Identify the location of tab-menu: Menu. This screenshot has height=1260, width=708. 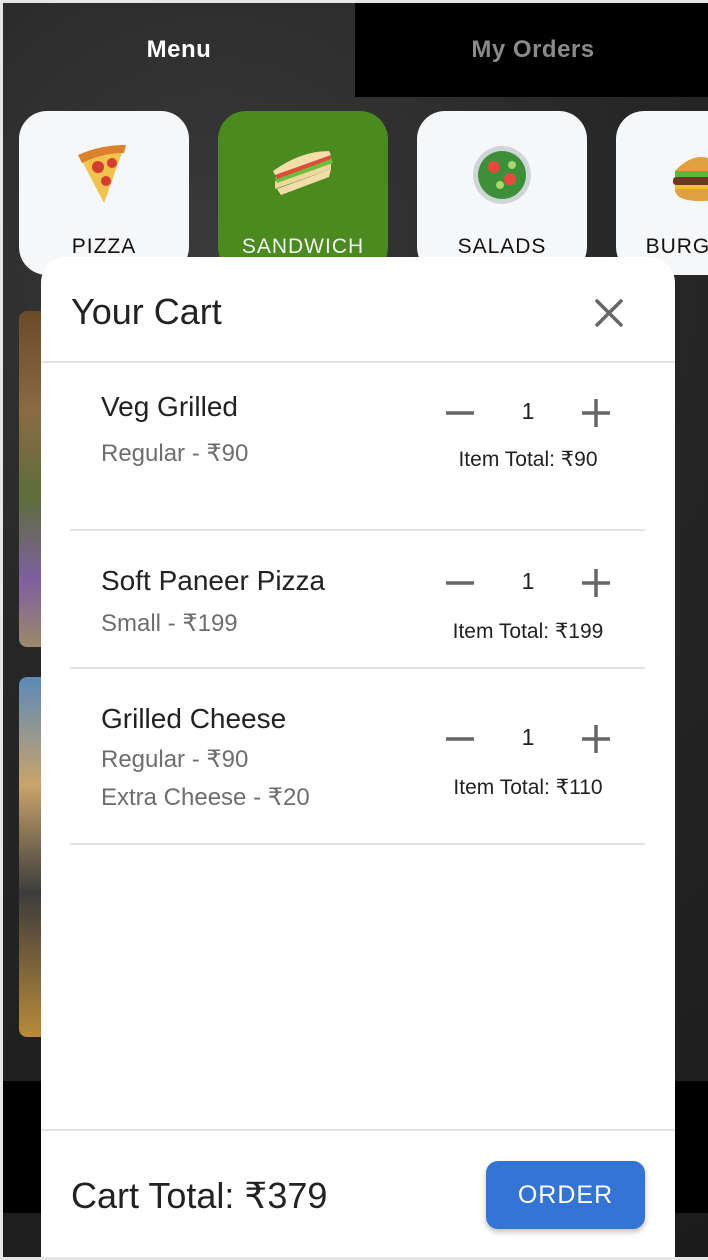
(179, 50).